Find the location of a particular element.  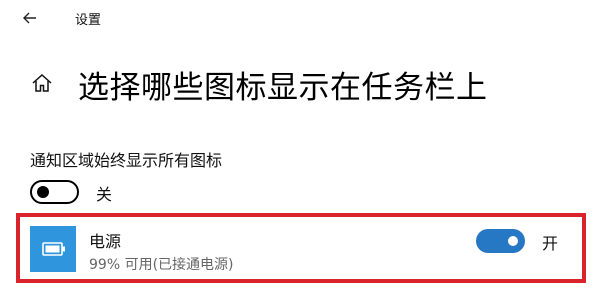

power-app-icon is located at coordinates (53, 249).